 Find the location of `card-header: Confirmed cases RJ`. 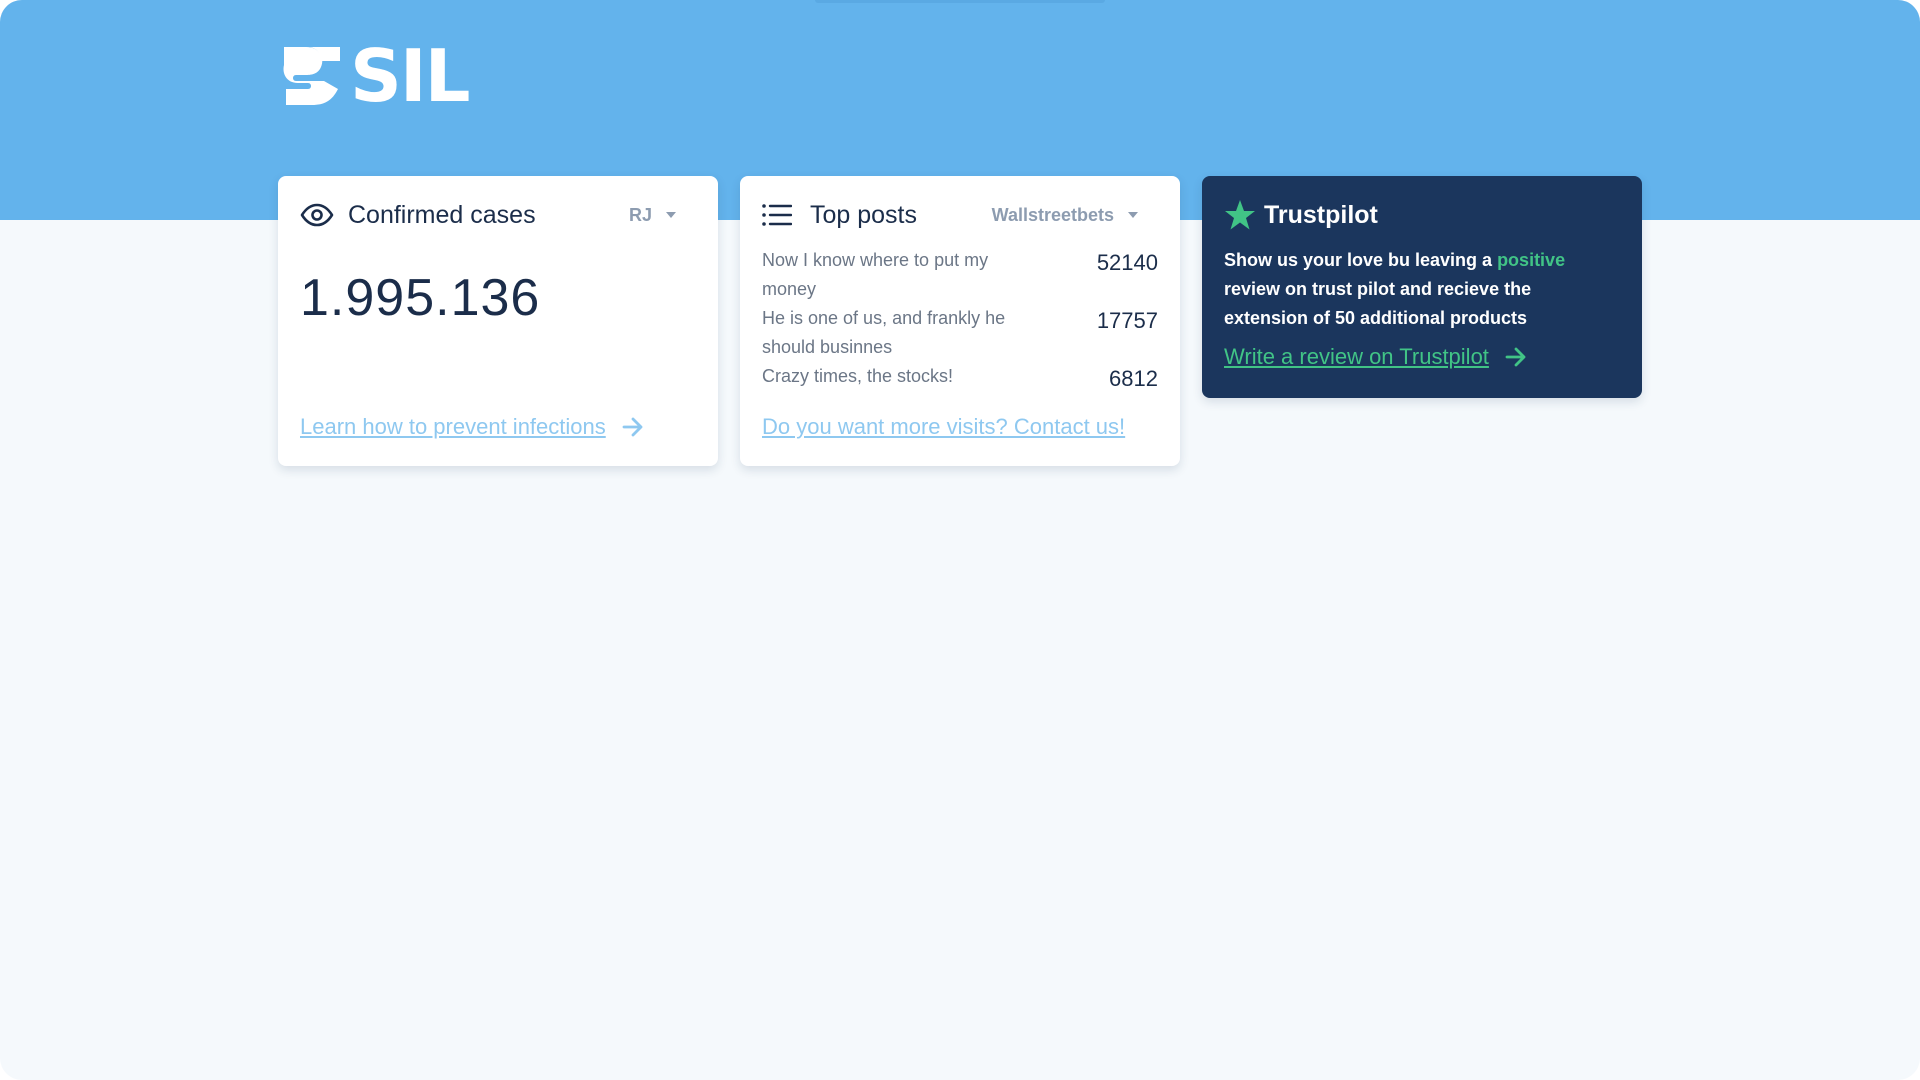

card-header: Confirmed cases RJ is located at coordinates (498, 215).